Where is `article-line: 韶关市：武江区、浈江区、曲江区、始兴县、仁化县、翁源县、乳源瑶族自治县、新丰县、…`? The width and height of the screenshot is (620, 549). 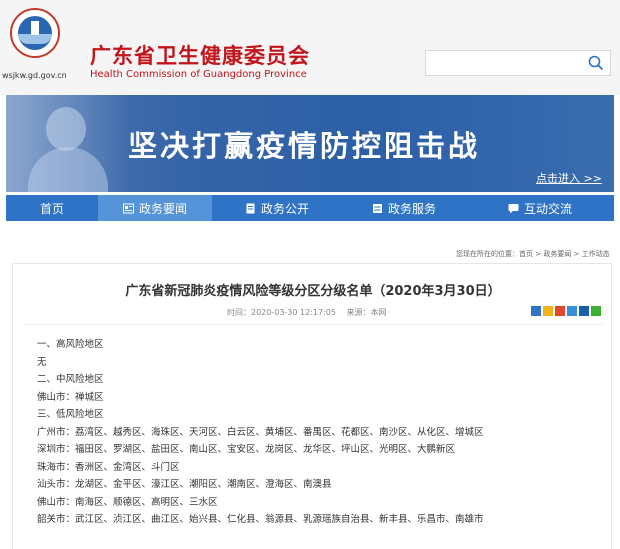 article-line: 韶关市：武江区、浈江区、曲江区、始兴县、仁化县、翁源县、乳源瑶族自治县、新丰县、… is located at coordinates (260, 519).